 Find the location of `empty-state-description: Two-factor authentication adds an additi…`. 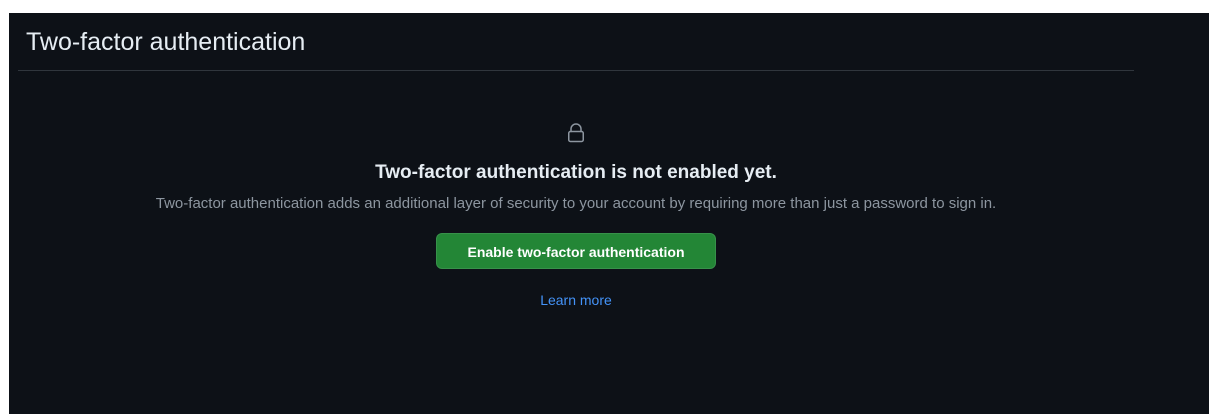

empty-state-description: Two-factor authentication adds an additi… is located at coordinates (576, 203).